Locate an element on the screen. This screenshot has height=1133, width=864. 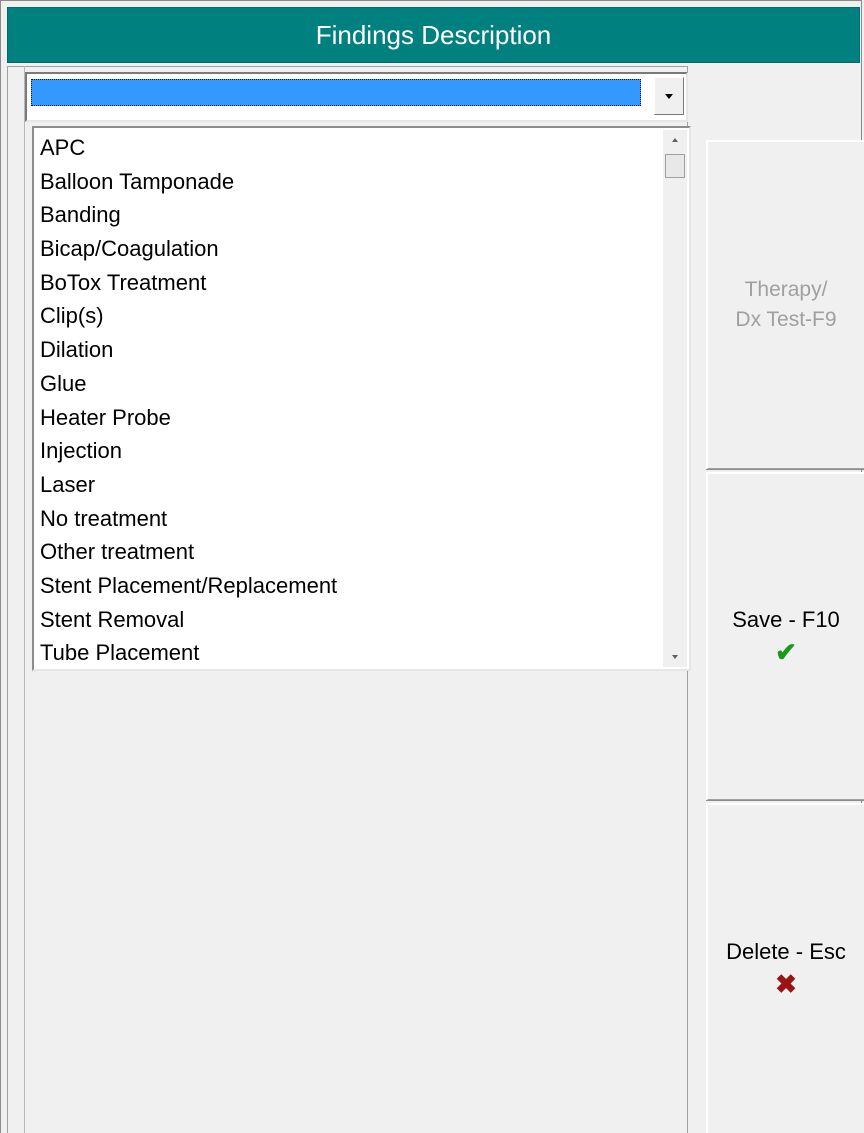
scroll-down-button is located at coordinates (675, 657).